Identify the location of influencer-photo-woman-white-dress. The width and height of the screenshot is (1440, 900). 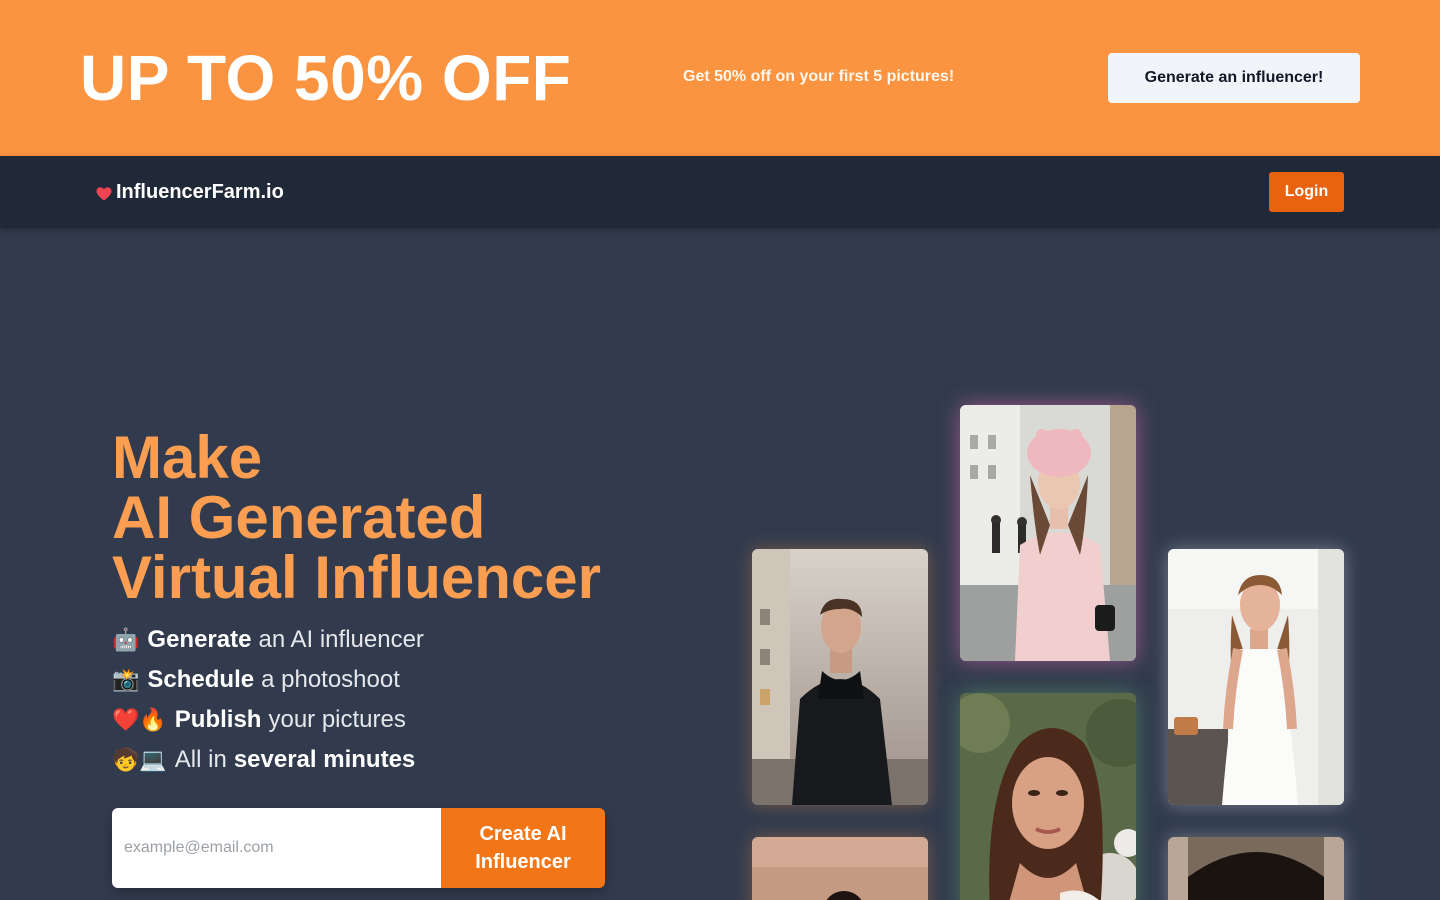
(1256, 677).